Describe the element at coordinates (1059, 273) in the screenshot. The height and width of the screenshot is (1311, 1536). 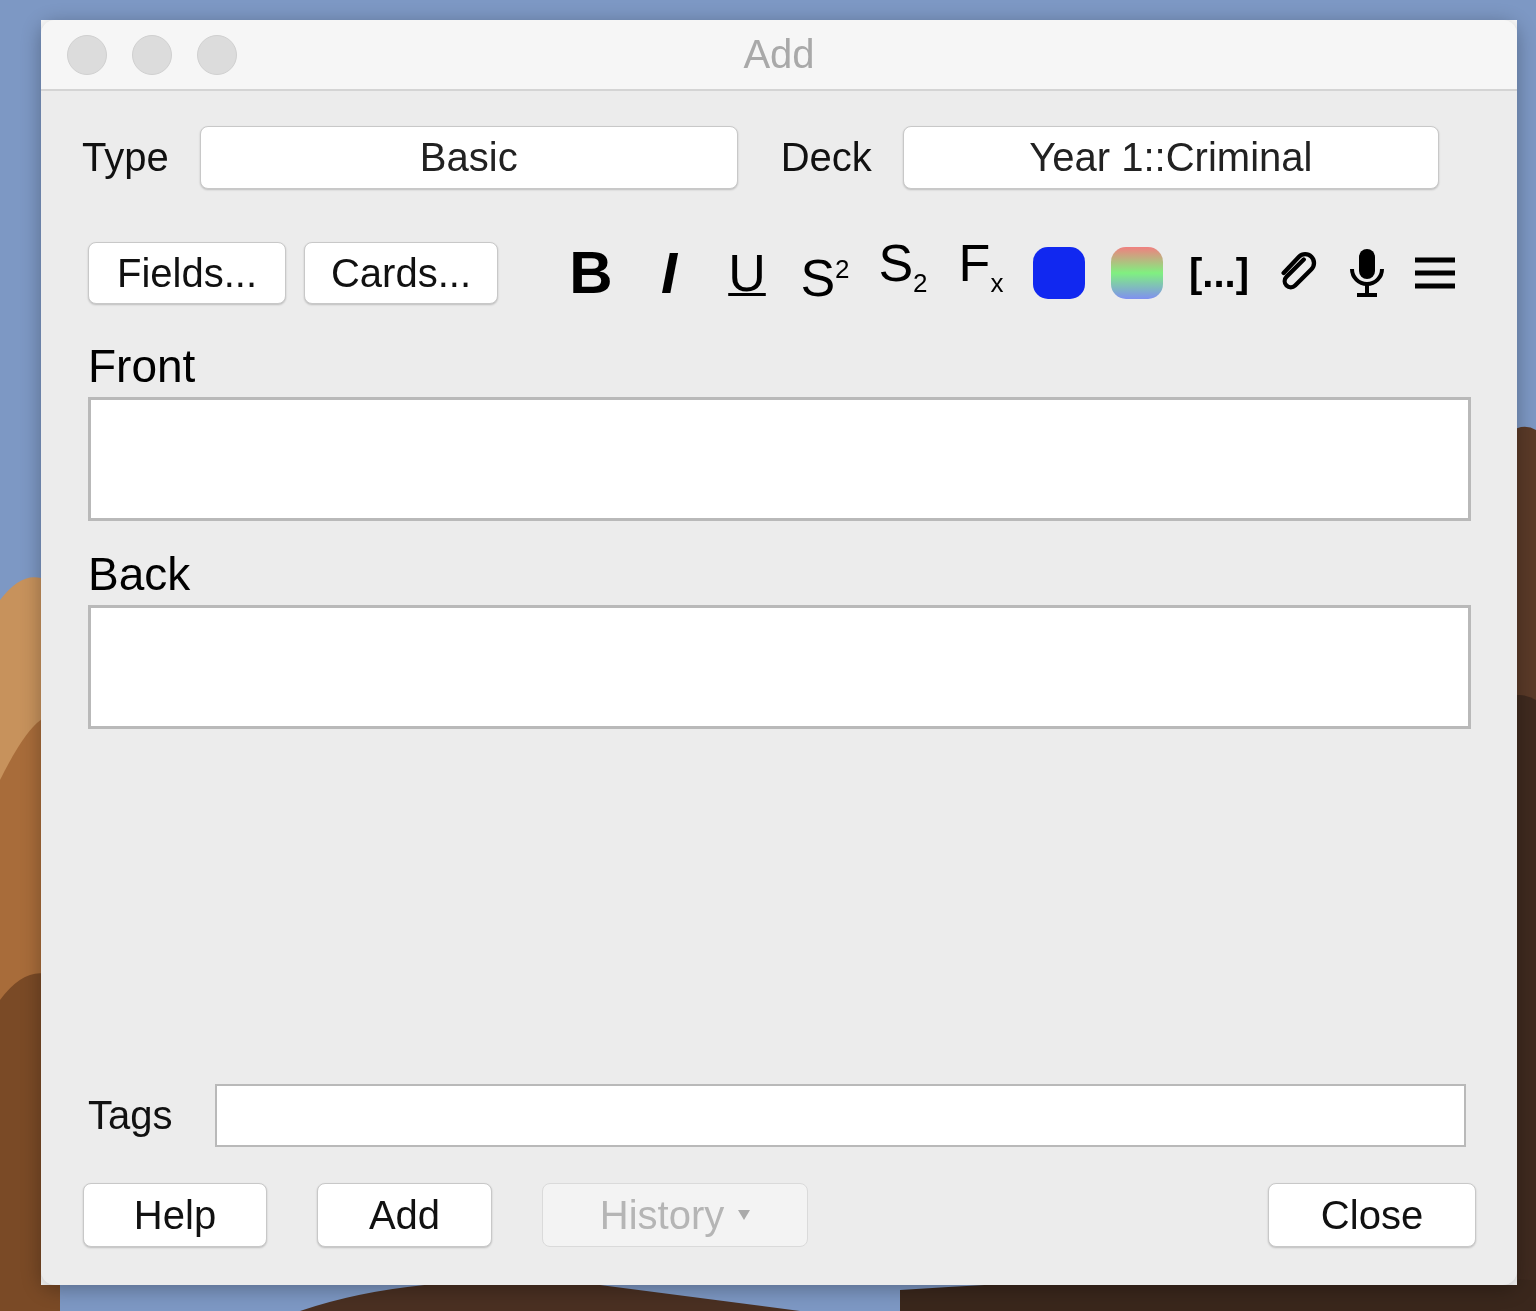
I see `text-color-button` at that location.